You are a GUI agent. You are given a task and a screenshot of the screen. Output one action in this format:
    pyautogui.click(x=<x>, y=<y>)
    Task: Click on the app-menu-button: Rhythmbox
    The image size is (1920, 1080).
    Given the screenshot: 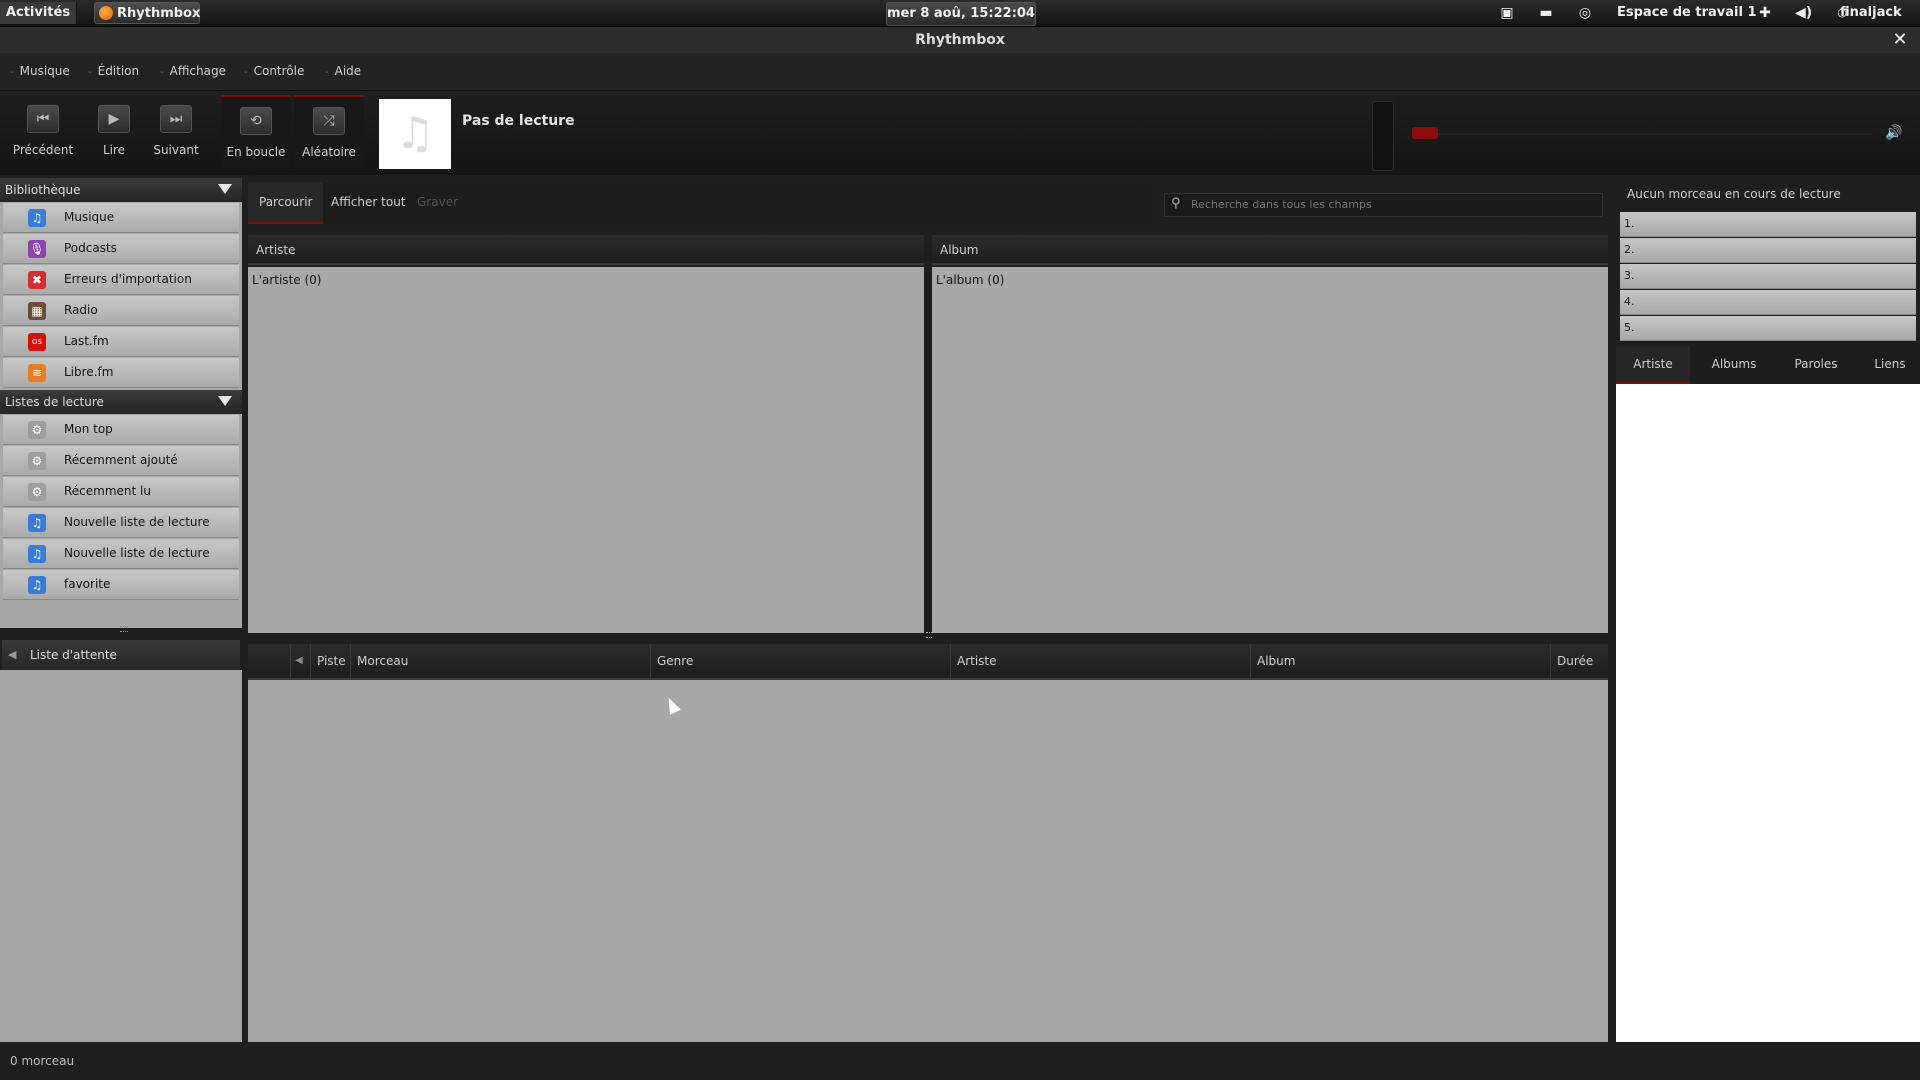 What is the action you would take?
    pyautogui.click(x=147, y=13)
    